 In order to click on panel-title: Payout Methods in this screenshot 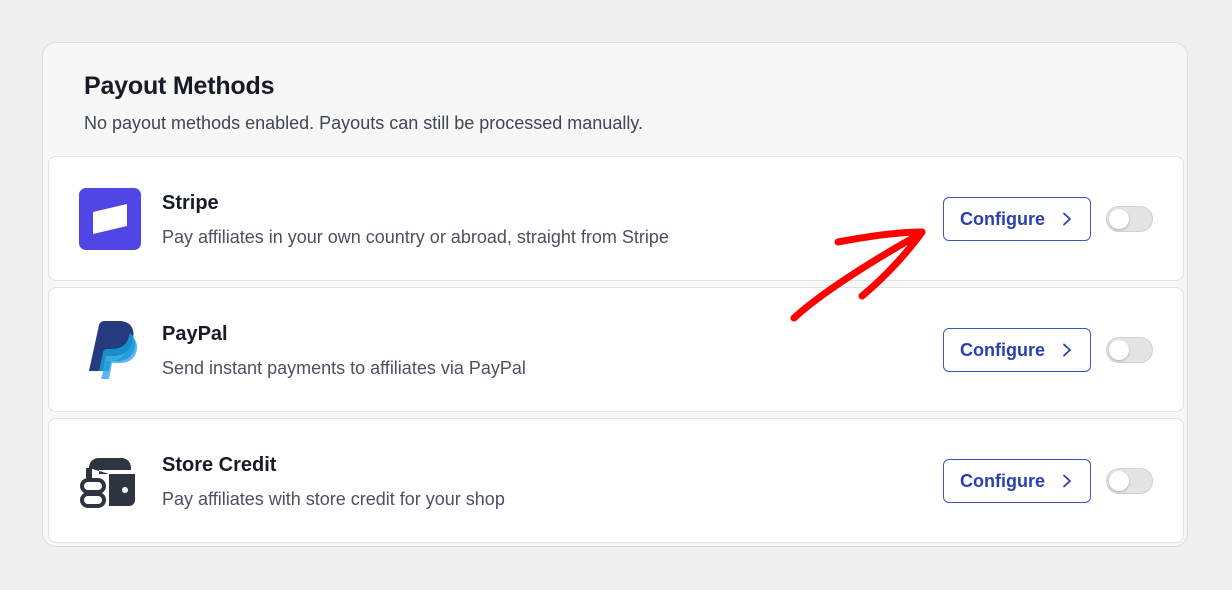, I will do `click(179, 86)`.